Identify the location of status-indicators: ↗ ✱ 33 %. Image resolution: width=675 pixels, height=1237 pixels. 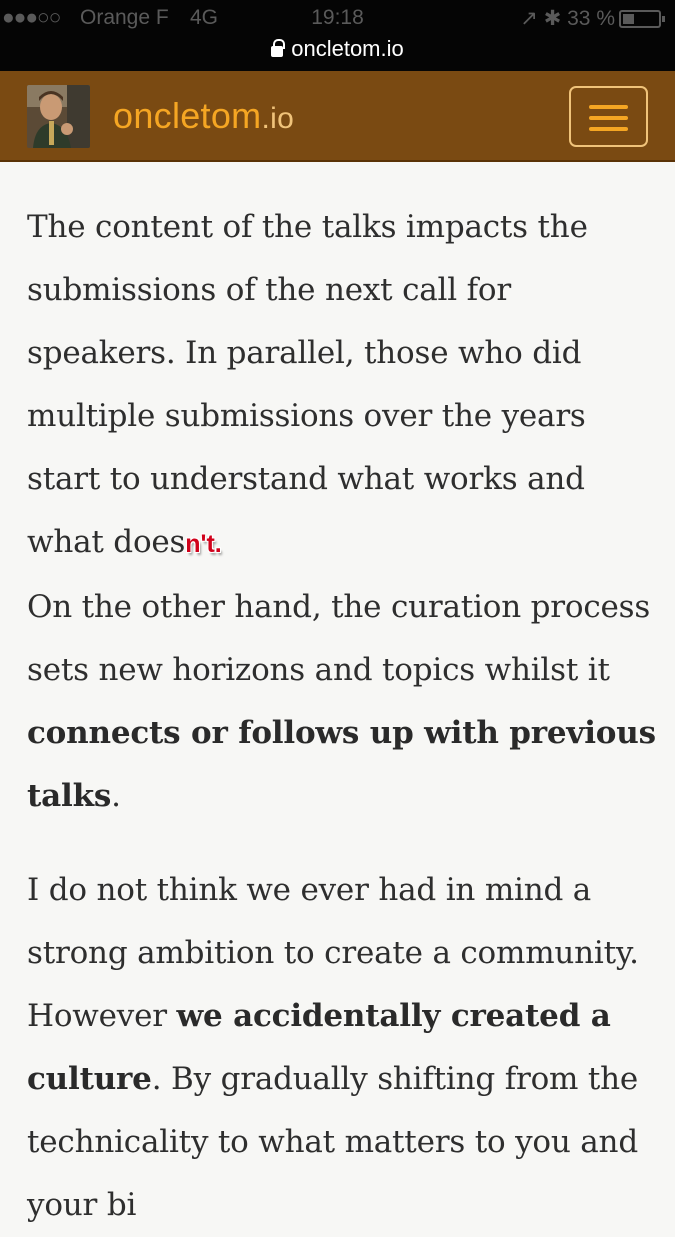
(567, 18).